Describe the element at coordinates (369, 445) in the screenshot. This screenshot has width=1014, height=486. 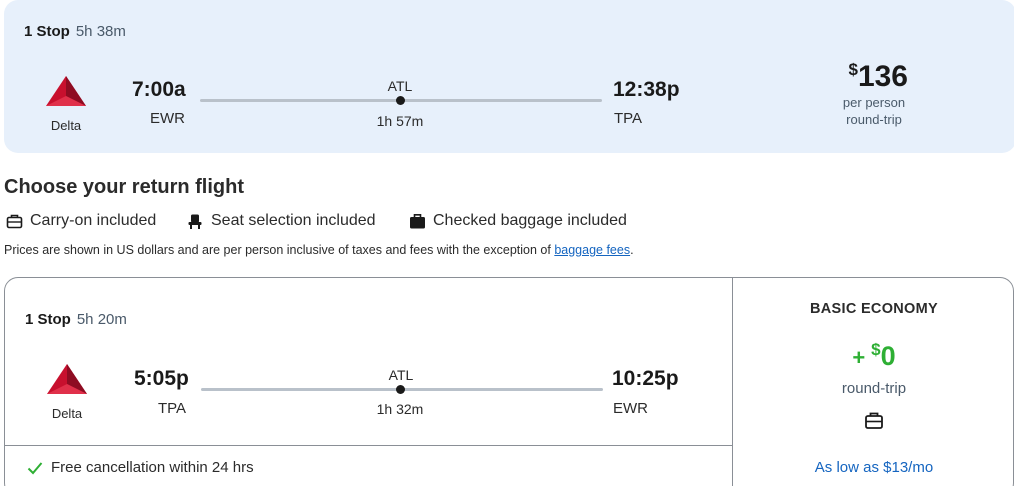
I see `card-divider-horizontal` at that location.